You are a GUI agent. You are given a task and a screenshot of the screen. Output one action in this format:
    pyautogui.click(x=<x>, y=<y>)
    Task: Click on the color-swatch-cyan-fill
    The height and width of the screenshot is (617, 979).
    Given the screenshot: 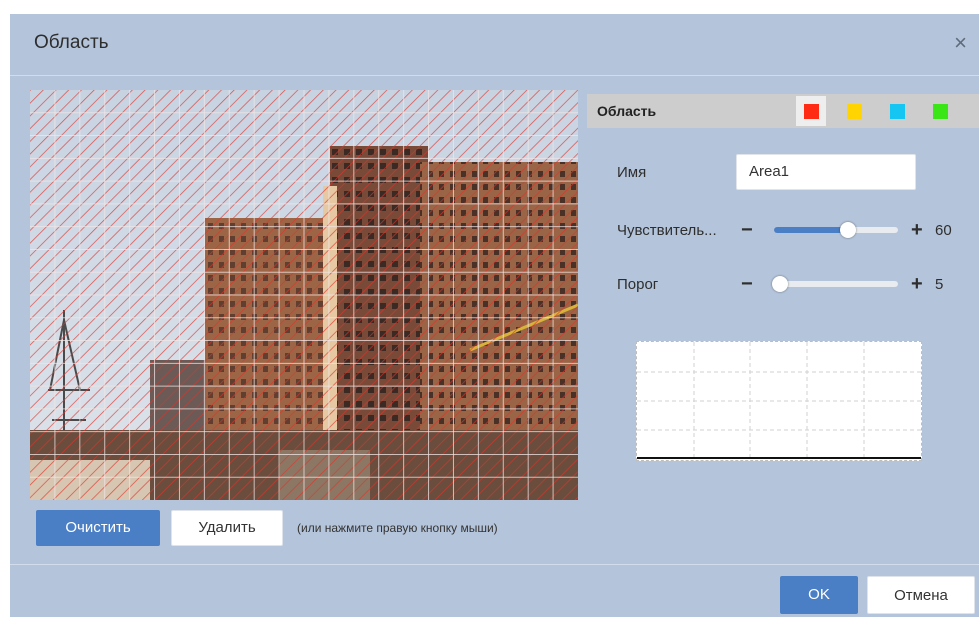 What is the action you would take?
    pyautogui.click(x=897, y=111)
    